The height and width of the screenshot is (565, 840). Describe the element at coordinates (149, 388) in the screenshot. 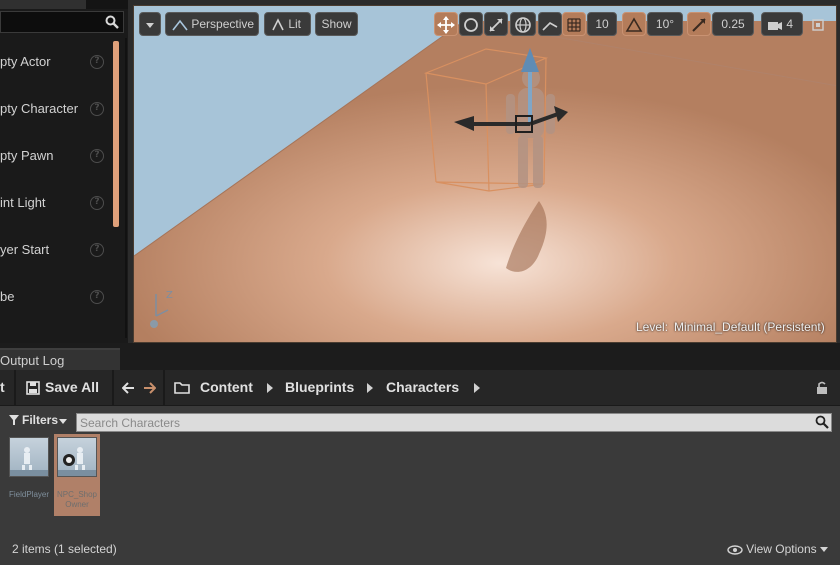

I see `forward-arrow-icon` at that location.